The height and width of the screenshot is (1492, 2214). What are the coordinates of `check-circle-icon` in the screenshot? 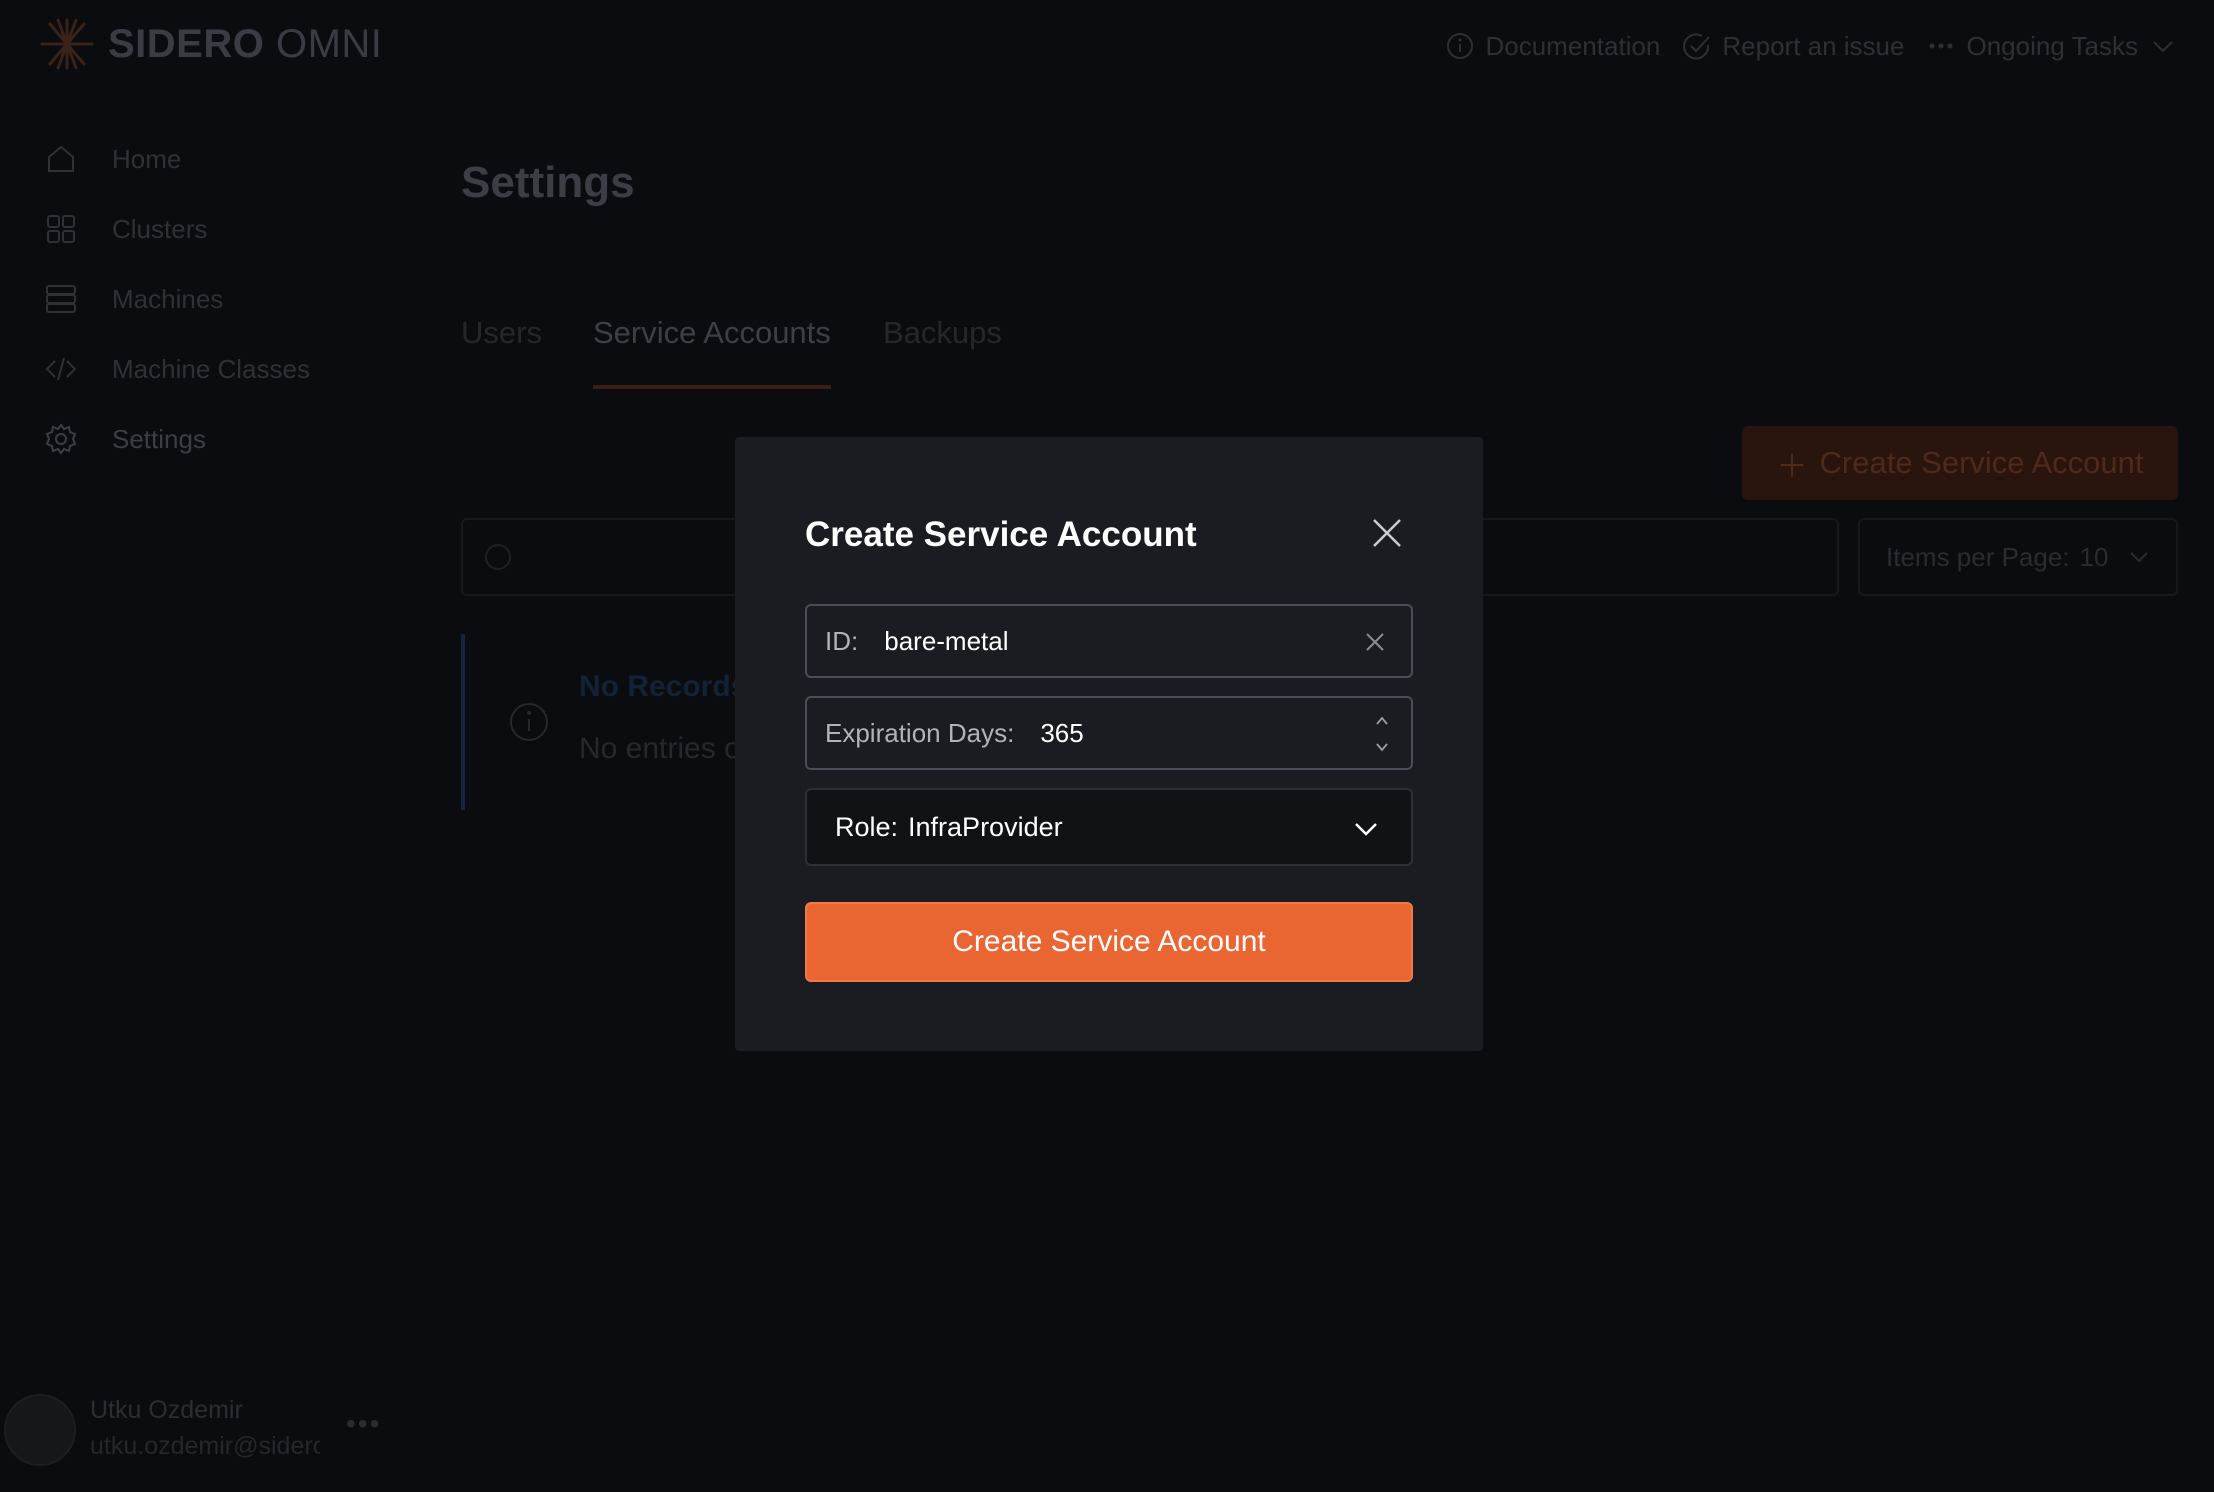 It's located at (1697, 46).